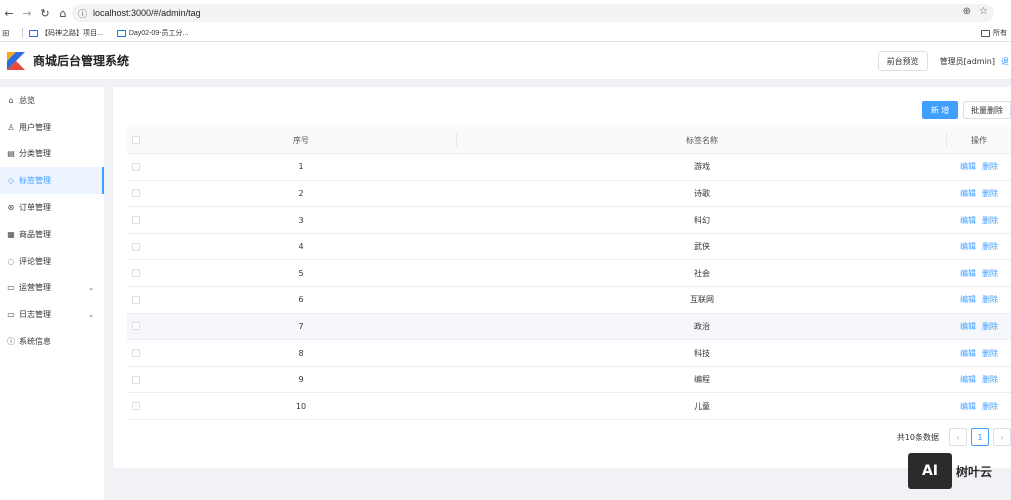 The width and height of the screenshot is (1011, 500). I want to click on next-page-button: ›, so click(1002, 437).